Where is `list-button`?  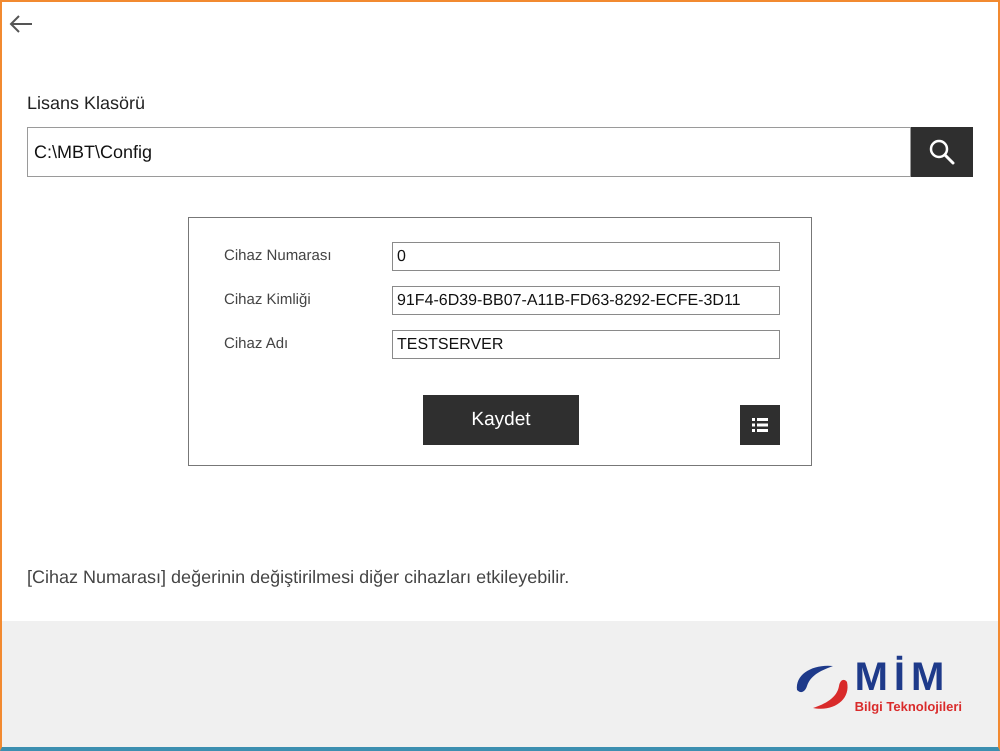 list-button is located at coordinates (760, 425).